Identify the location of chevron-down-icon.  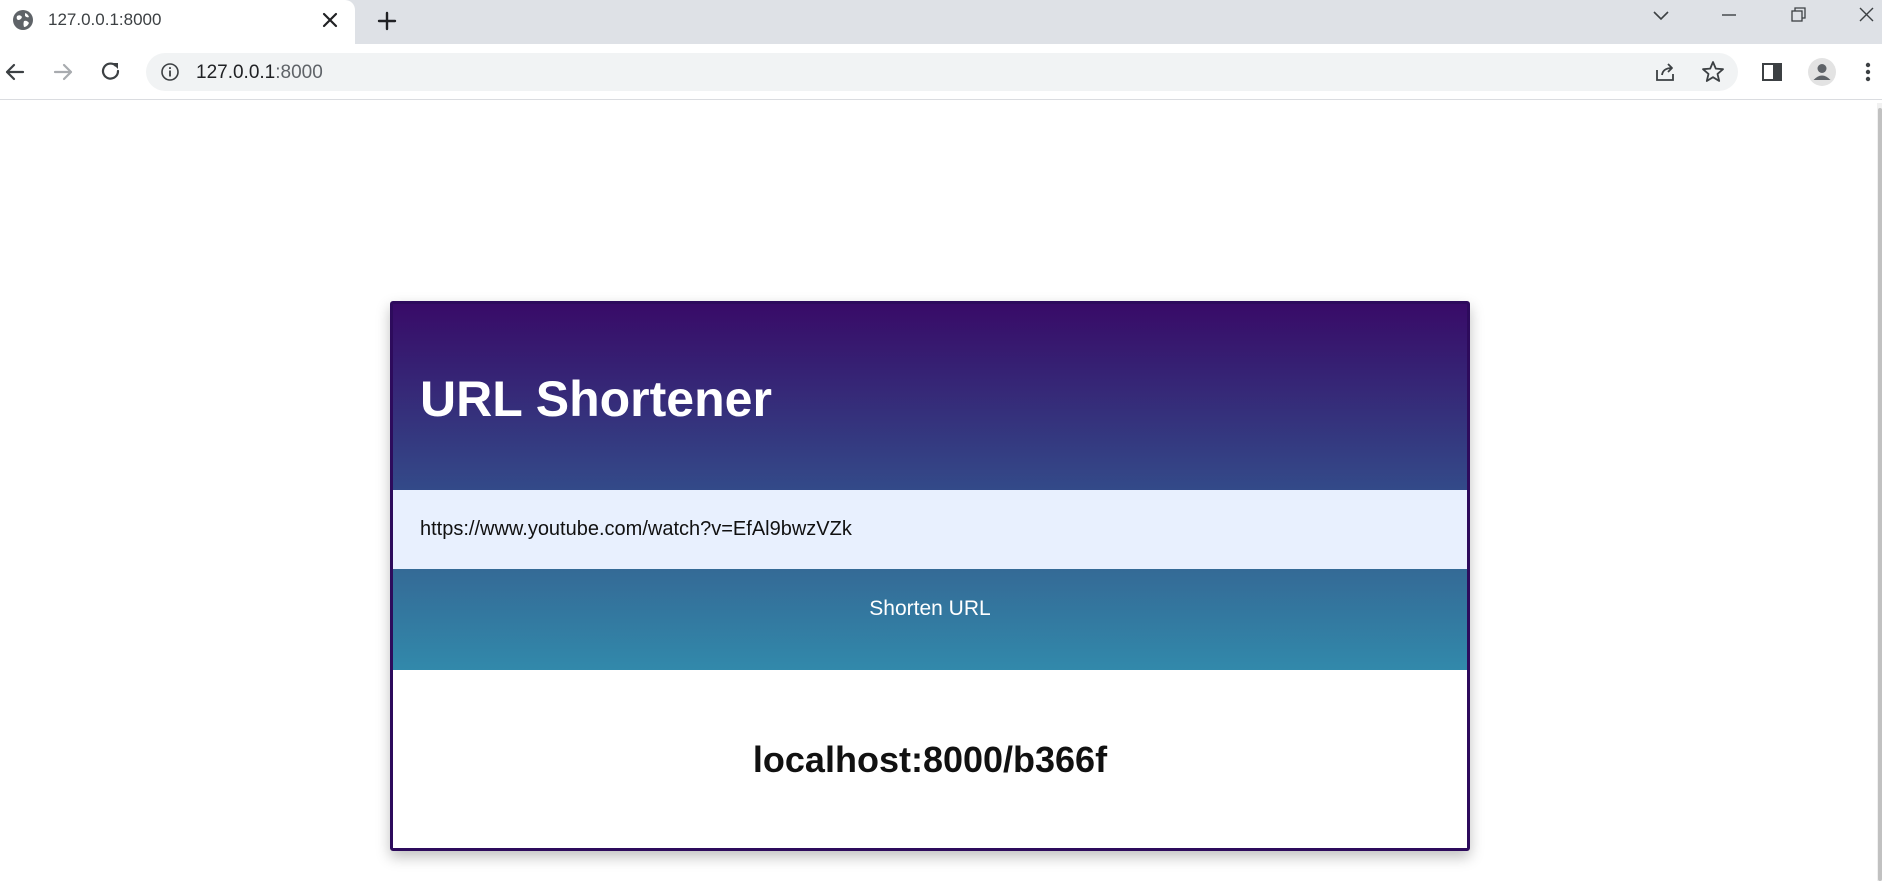
(1661, 15).